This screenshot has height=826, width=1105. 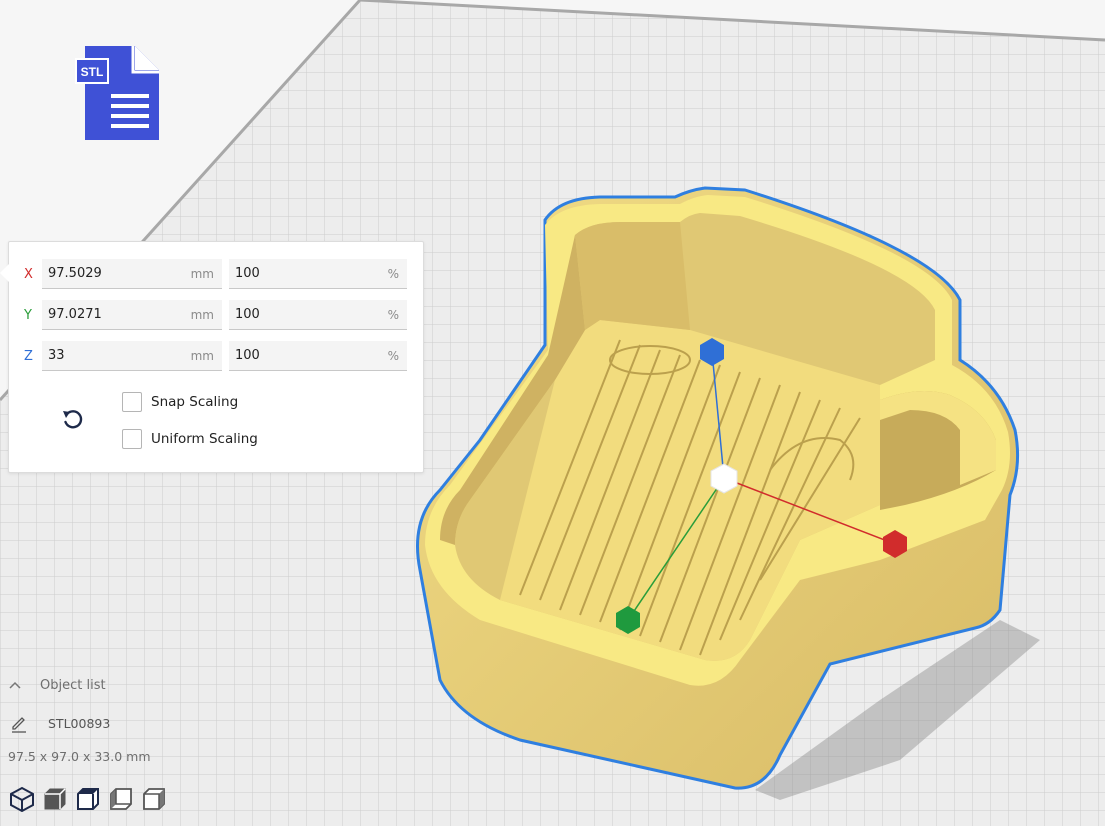 I want to click on z-size-value: 33, so click(x=56, y=355).